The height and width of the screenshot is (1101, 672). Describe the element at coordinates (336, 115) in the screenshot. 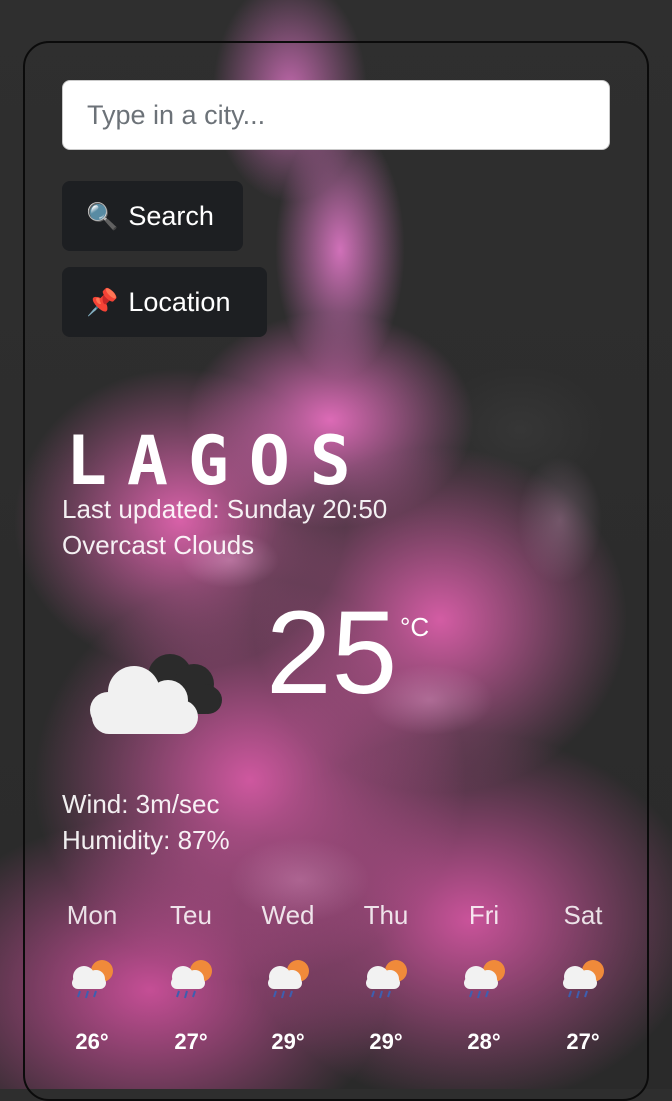

I see `city-search-input` at that location.